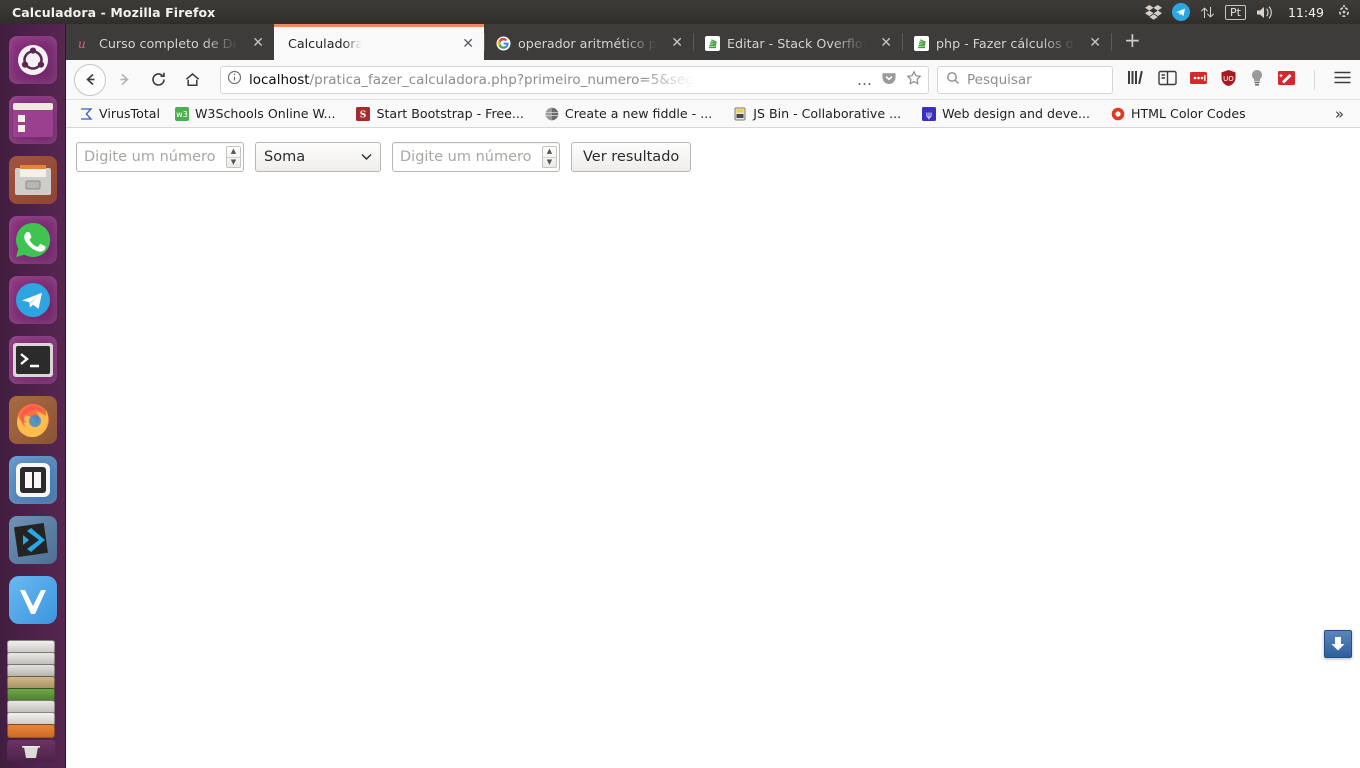 Image resolution: width=1360 pixels, height=768 pixels. I want to click on second-number-input: Digite um número ▲ ▼, so click(476, 157).